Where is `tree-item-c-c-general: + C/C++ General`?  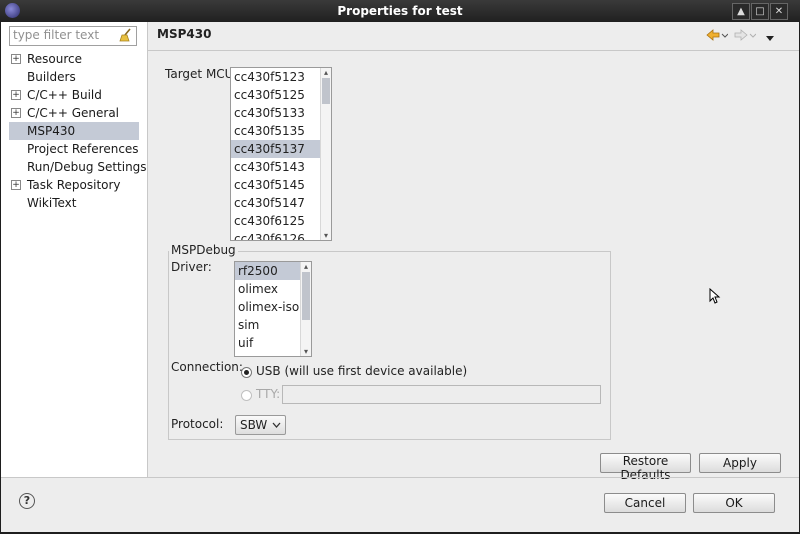
tree-item-c-c-general: + C/C++ General is located at coordinates (74, 113).